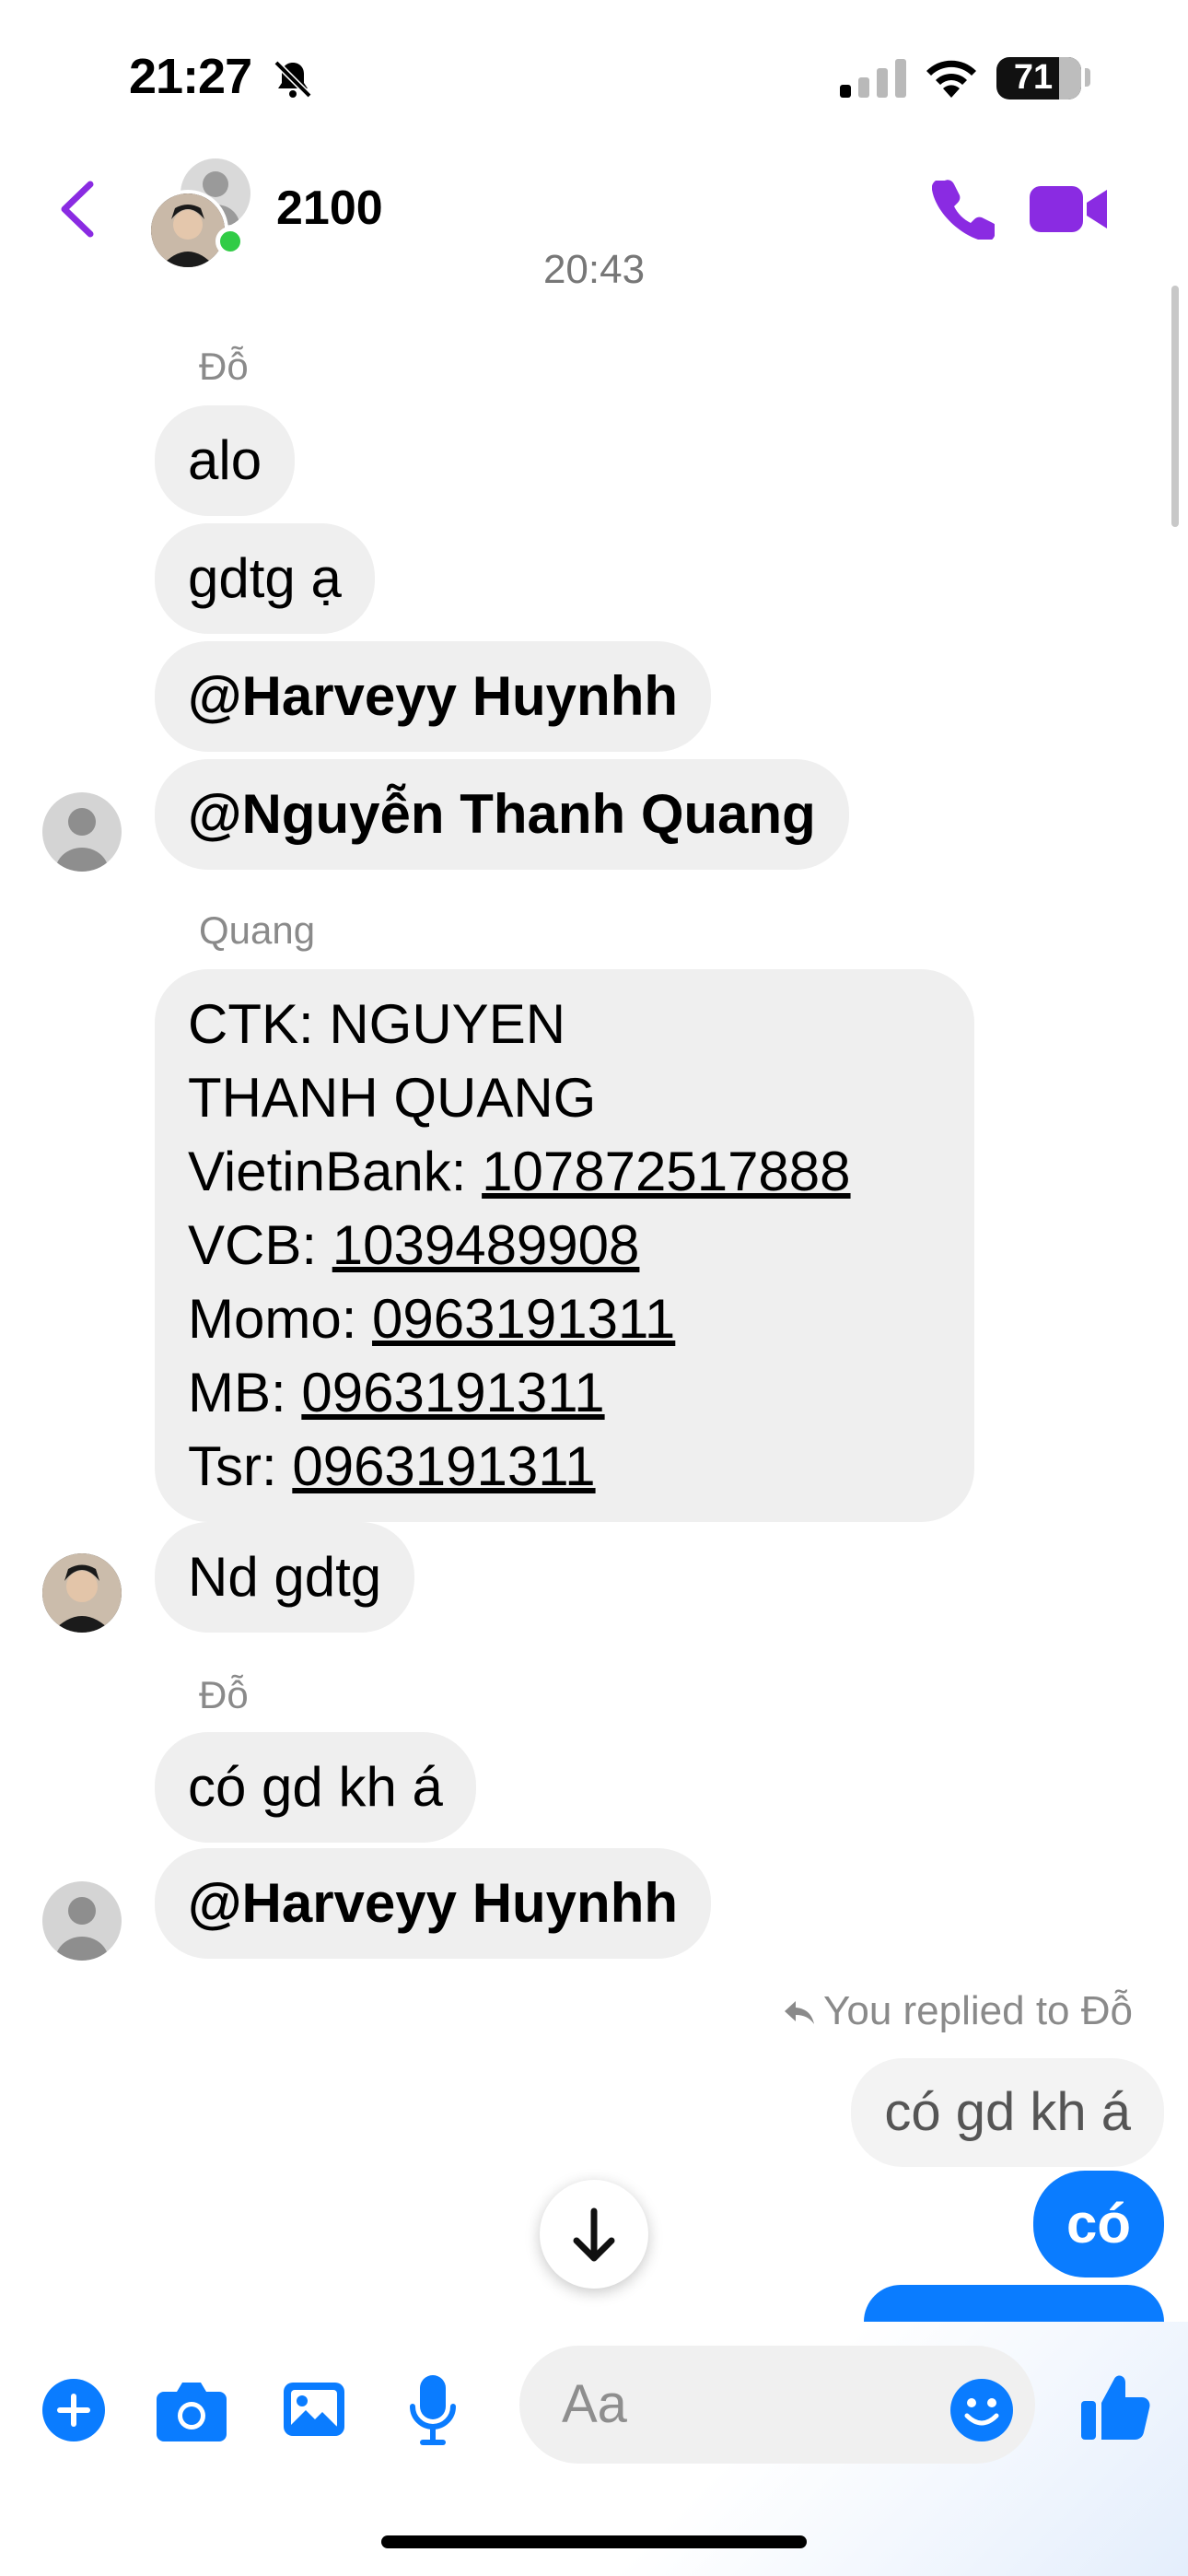 Image resolution: width=1188 pixels, height=2576 pixels. I want to click on bank-line: CTK: NGUYEN, so click(377, 1024).